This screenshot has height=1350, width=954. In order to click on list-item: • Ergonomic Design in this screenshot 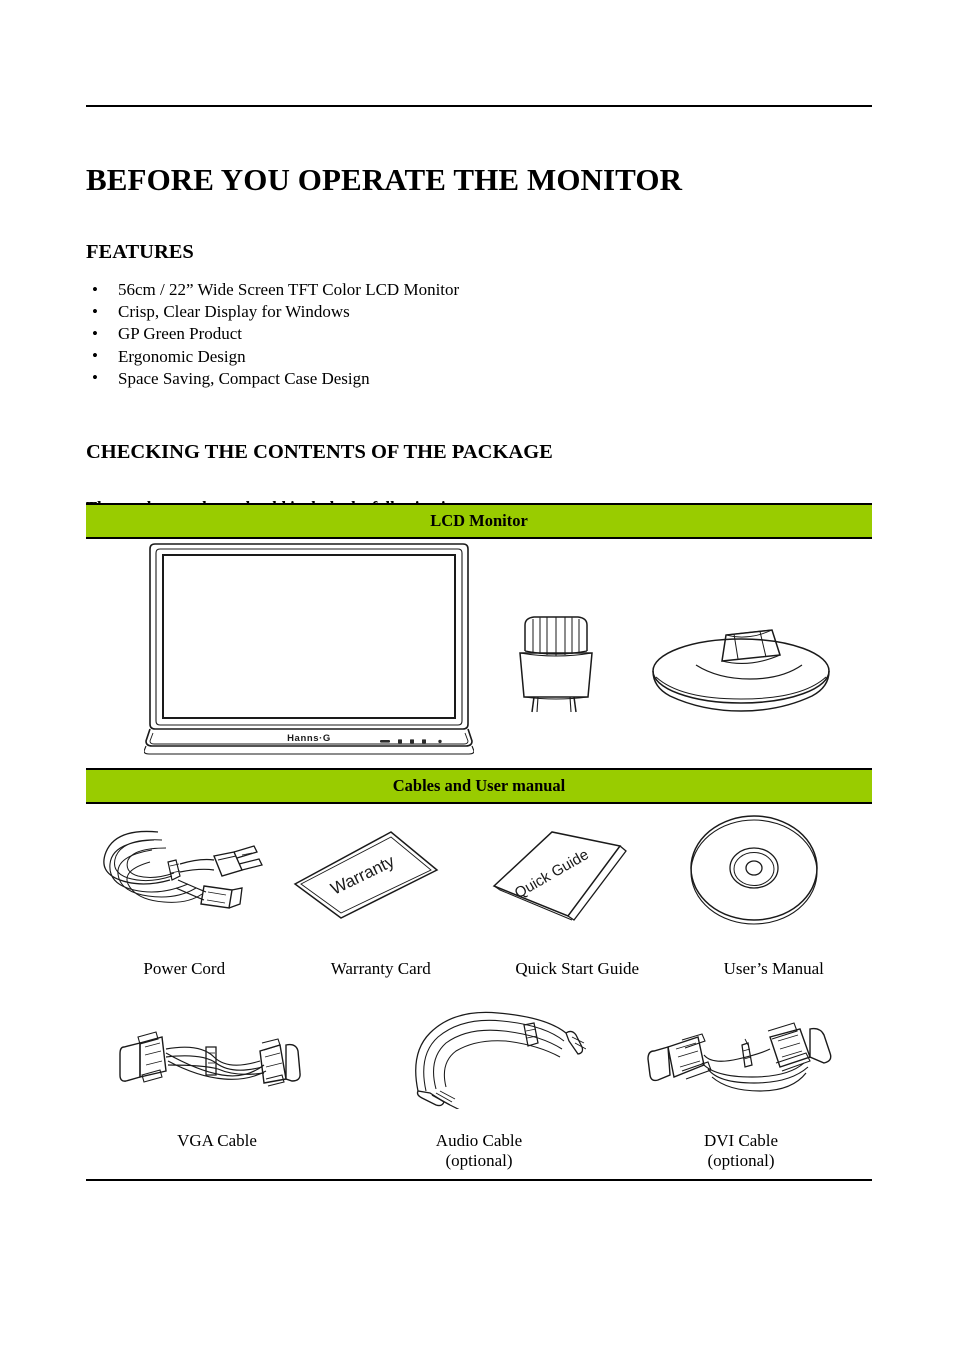, I will do `click(272, 357)`.